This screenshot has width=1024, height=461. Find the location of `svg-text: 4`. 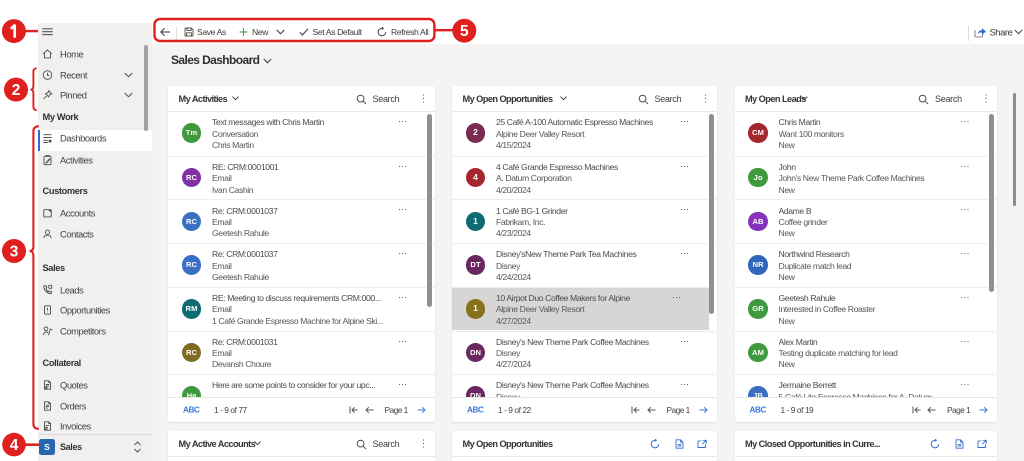

svg-text: 4 is located at coordinates (14, 445).